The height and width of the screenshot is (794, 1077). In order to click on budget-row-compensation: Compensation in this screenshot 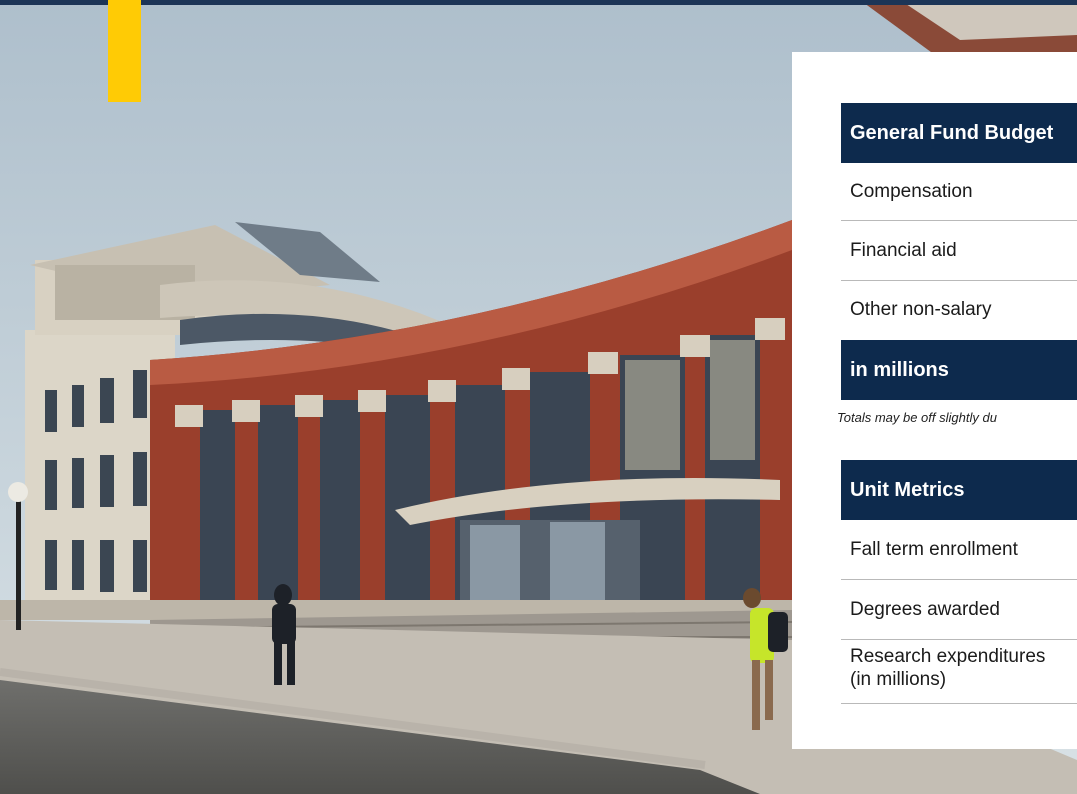, I will do `click(959, 192)`.